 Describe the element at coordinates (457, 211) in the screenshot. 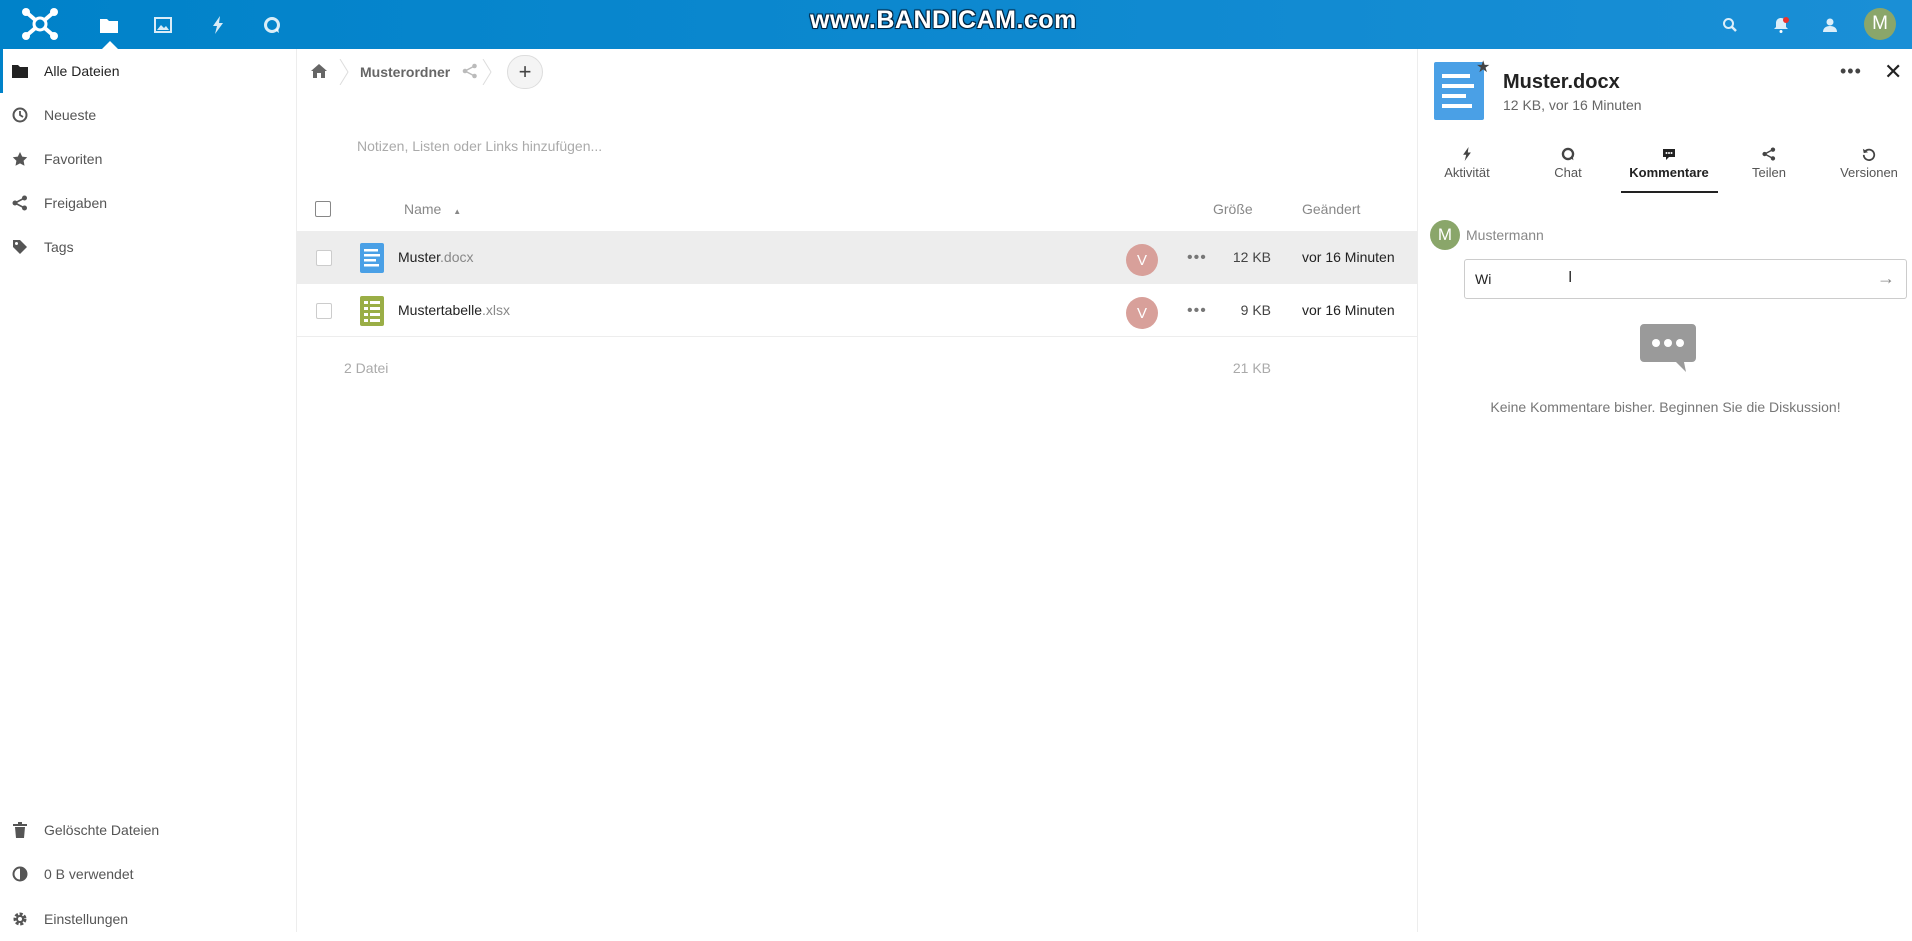

I see `sort-asc-icon: ▲` at that location.